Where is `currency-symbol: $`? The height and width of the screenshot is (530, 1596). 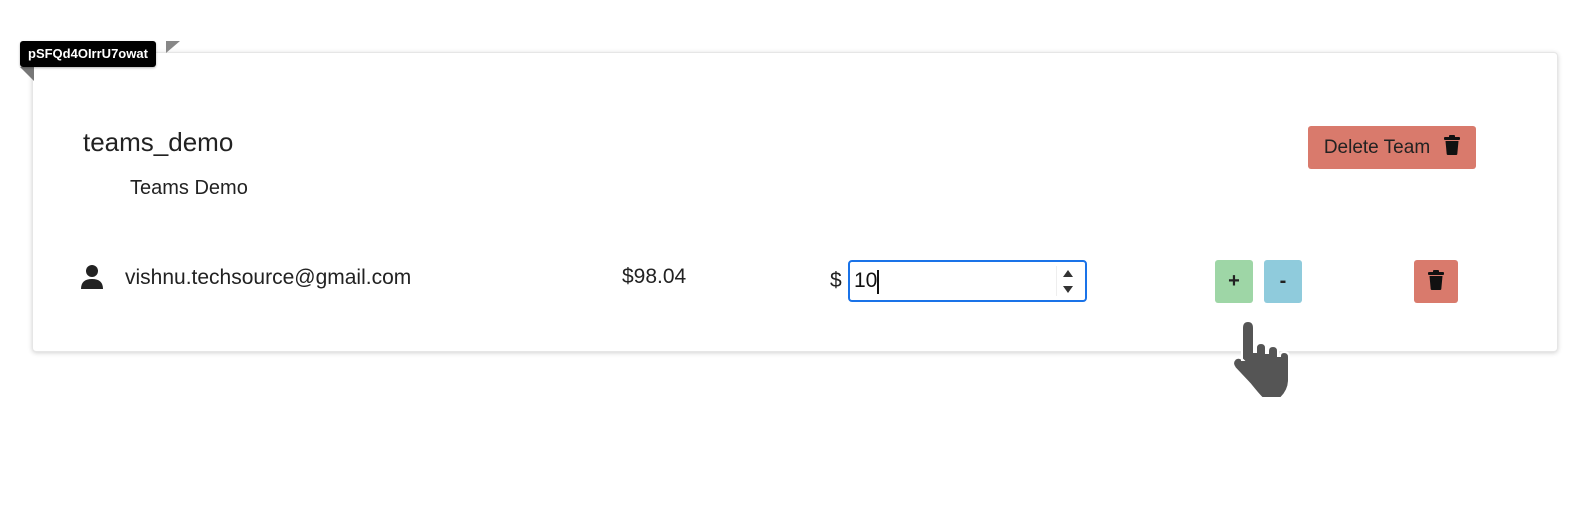 currency-symbol: $ is located at coordinates (836, 280).